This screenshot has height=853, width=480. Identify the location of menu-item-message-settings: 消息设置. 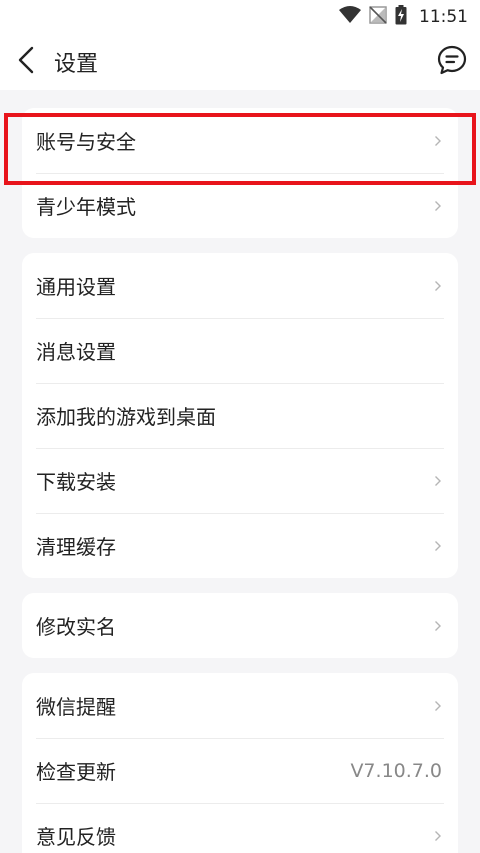
(240, 350).